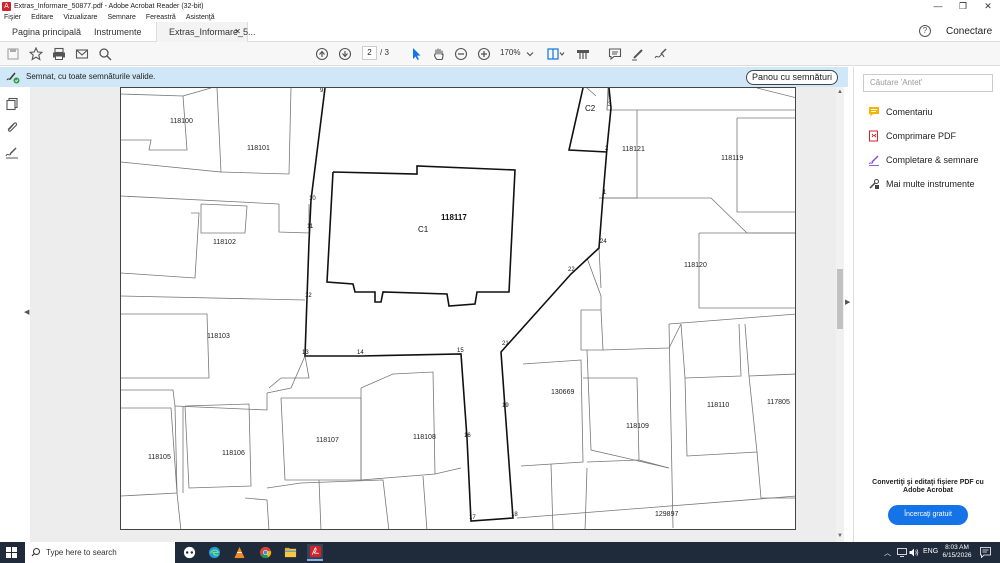 The image size is (1000, 563). I want to click on vertical-scrollbar: ▲ ▼, so click(840, 314).